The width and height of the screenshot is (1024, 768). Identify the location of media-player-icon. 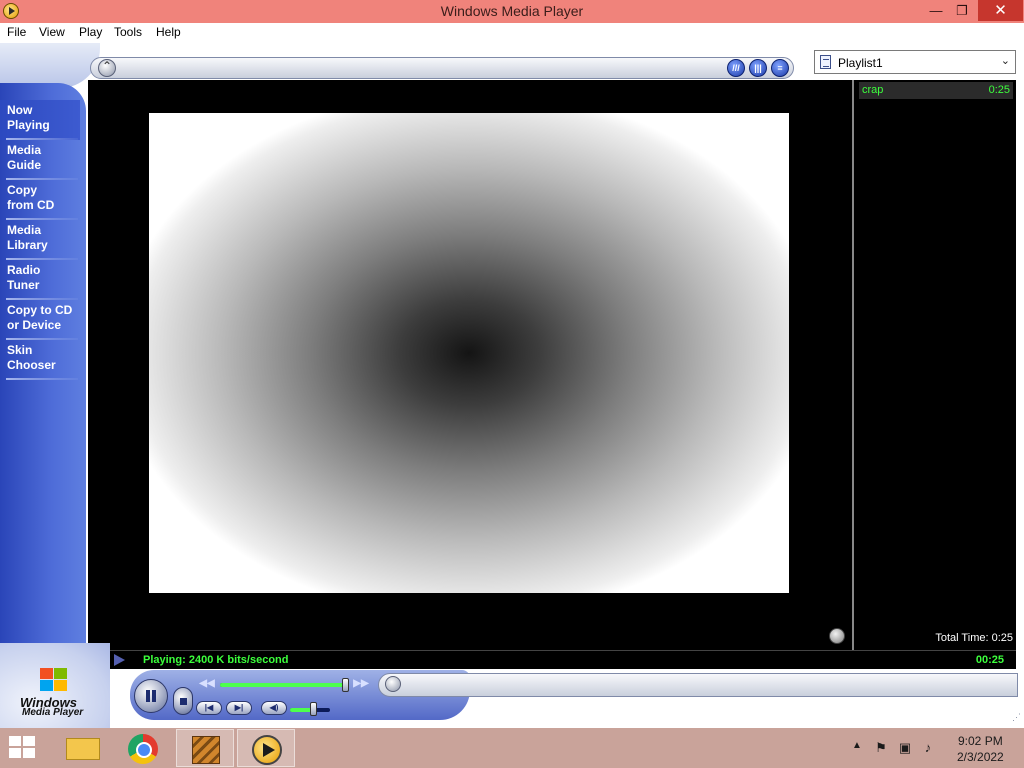
(267, 750).